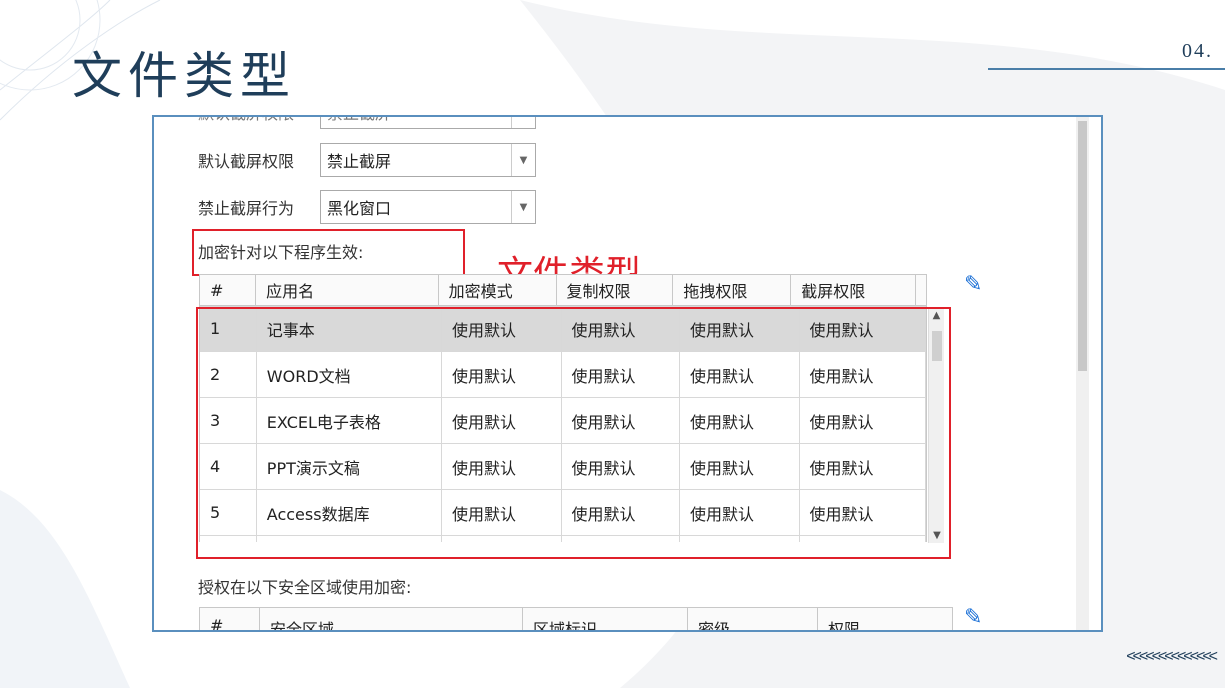 The image size is (1225, 688). I want to click on zones-header-zone: 安全区域, so click(391, 619).